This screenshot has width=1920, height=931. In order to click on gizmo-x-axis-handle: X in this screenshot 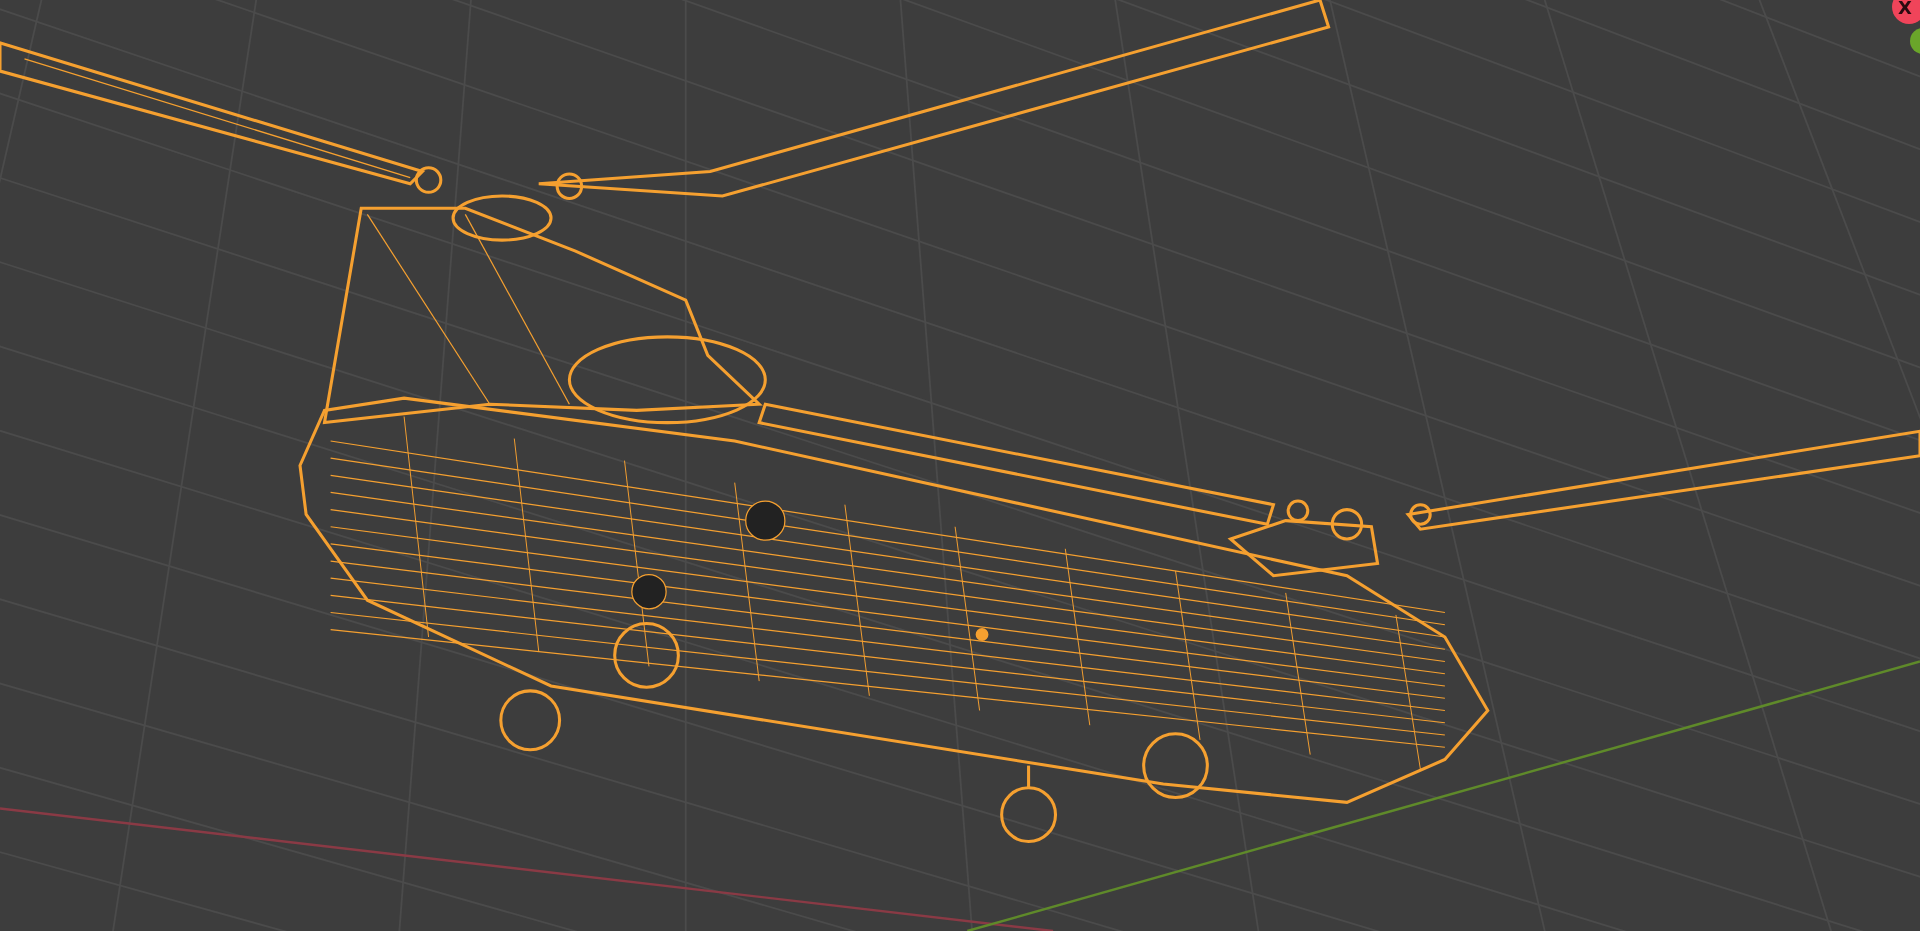, I will do `click(1906, 12)`.